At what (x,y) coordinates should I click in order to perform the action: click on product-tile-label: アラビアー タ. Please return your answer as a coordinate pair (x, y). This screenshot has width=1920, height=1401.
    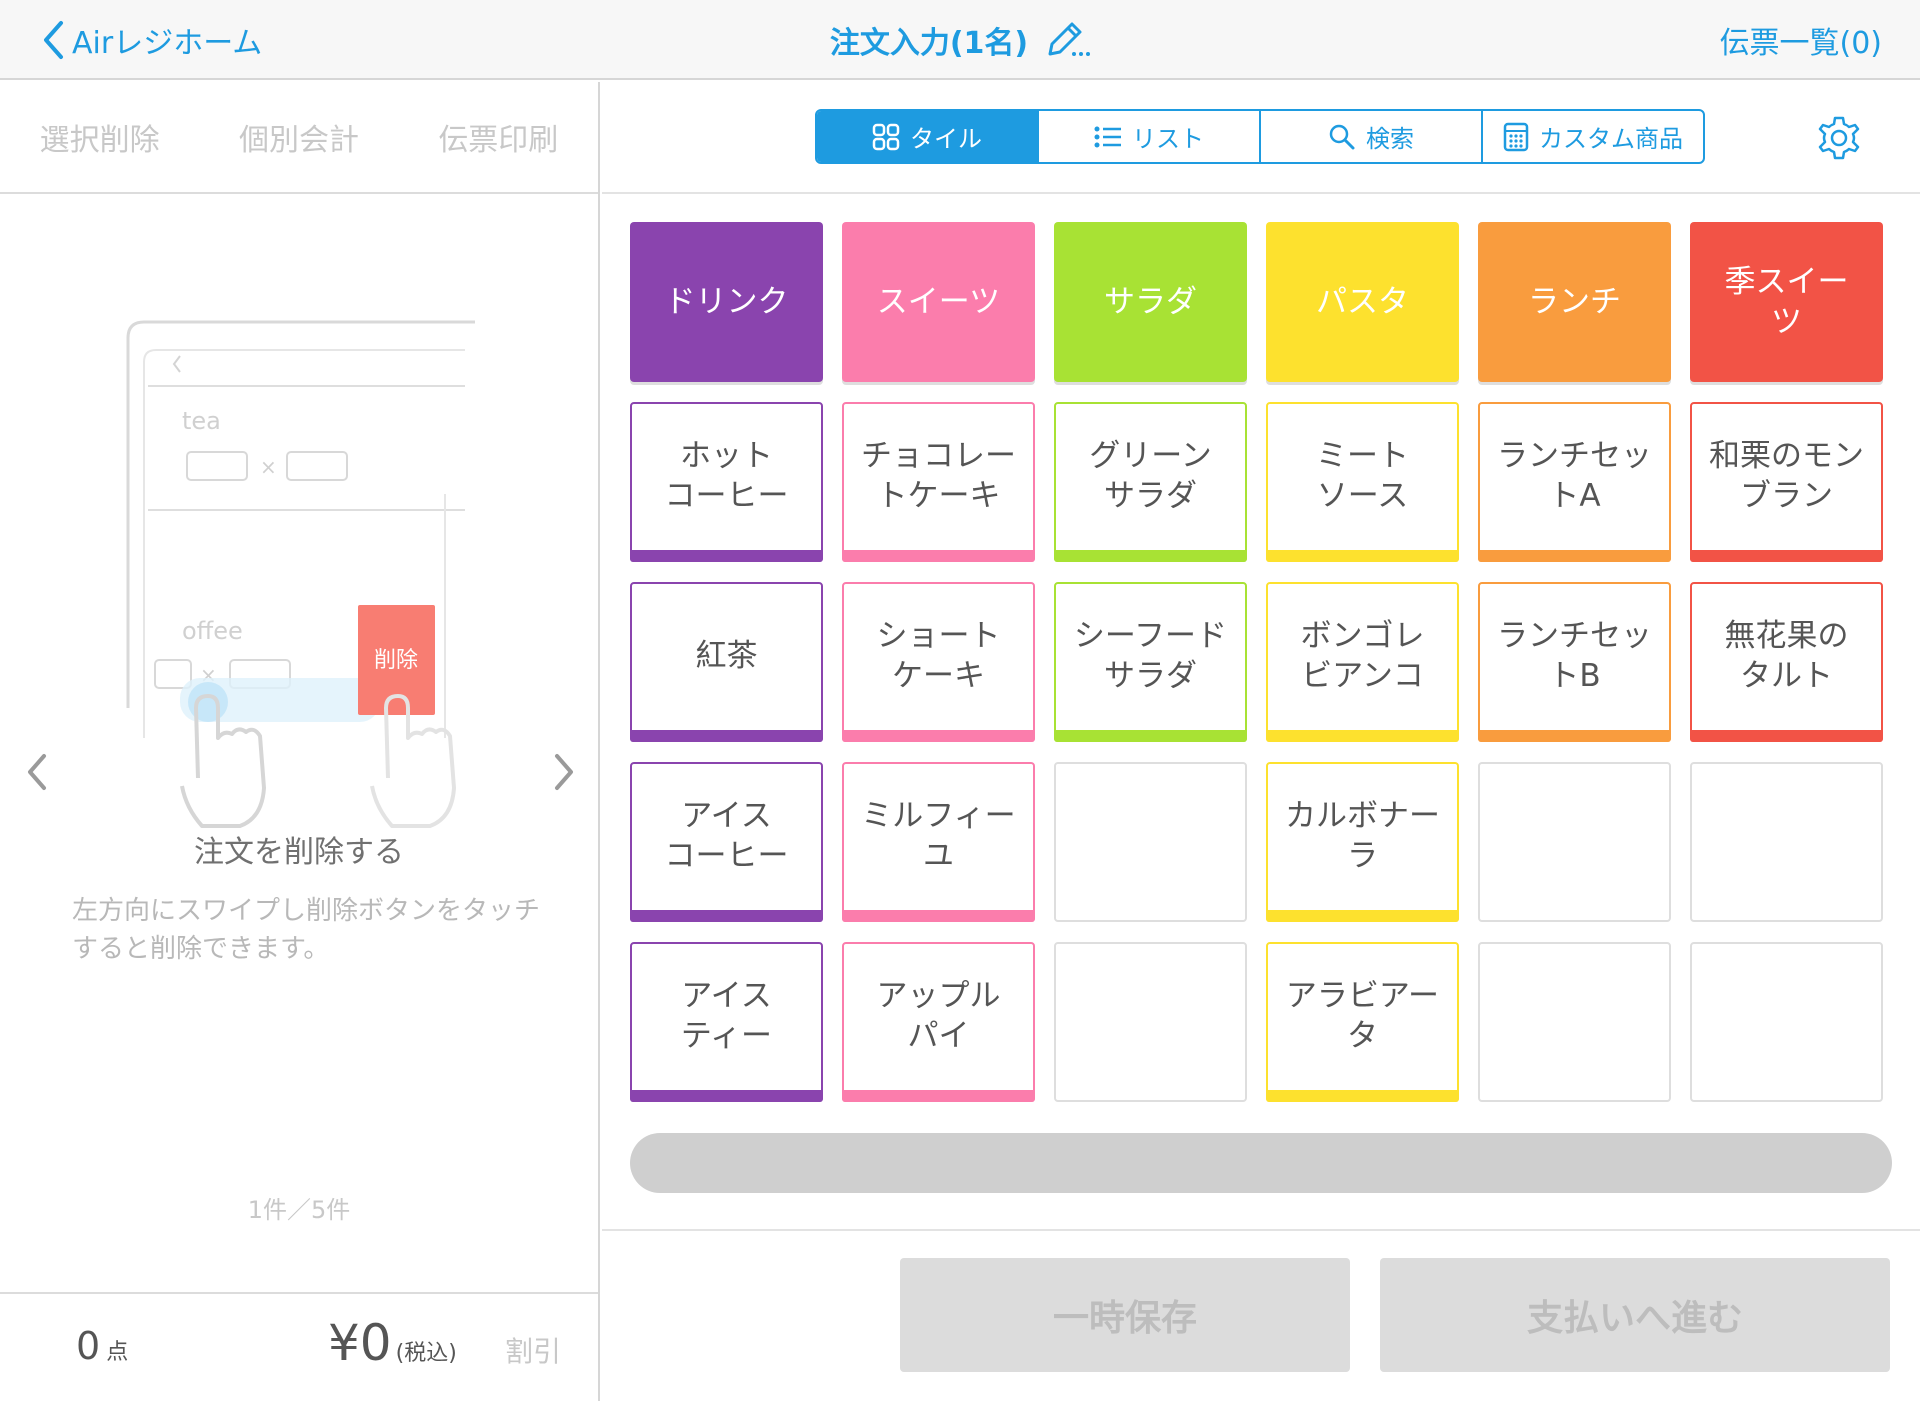
    Looking at the image, I should click on (1362, 1016).